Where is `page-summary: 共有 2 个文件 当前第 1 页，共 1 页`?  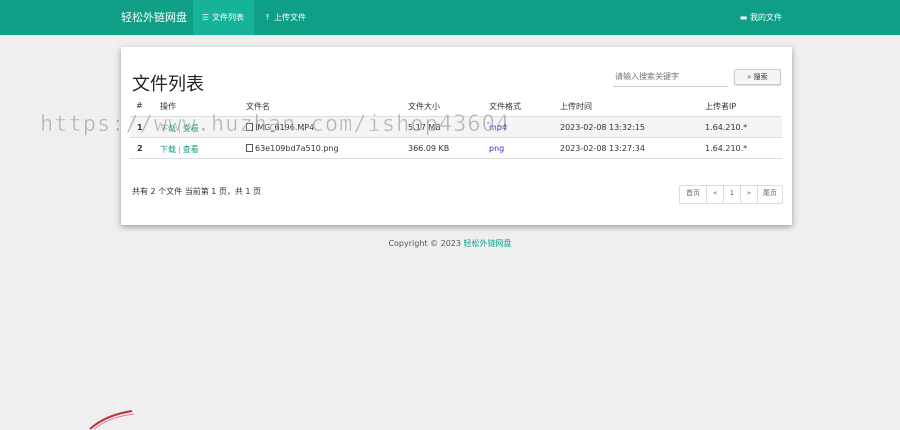 page-summary: 共有 2 个文件 当前第 1 页，共 1 页 is located at coordinates (197, 191).